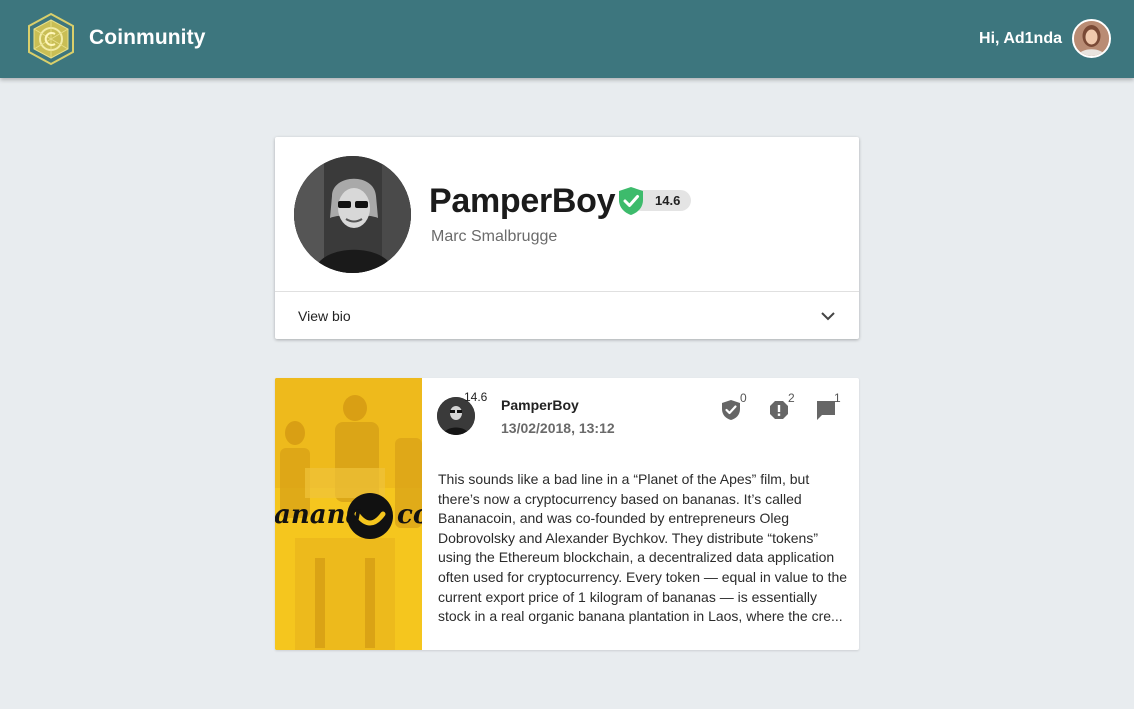  I want to click on user-greeting: Hi, Ad1nda, so click(1020, 38).